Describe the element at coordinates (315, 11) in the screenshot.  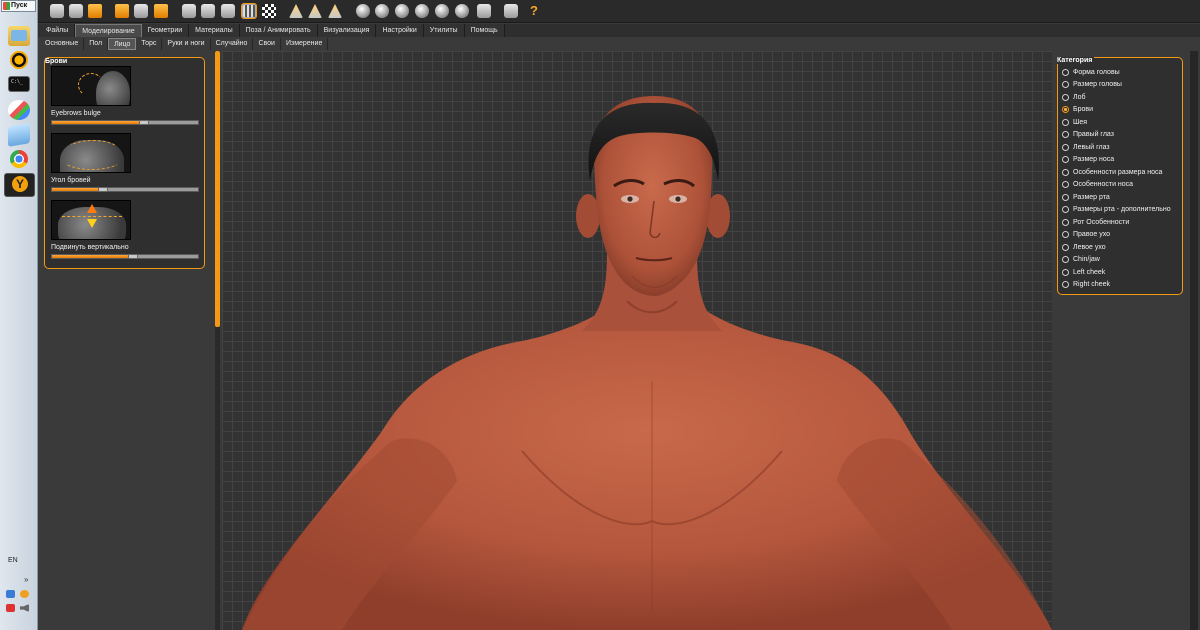
I see `side-view-icon` at that location.